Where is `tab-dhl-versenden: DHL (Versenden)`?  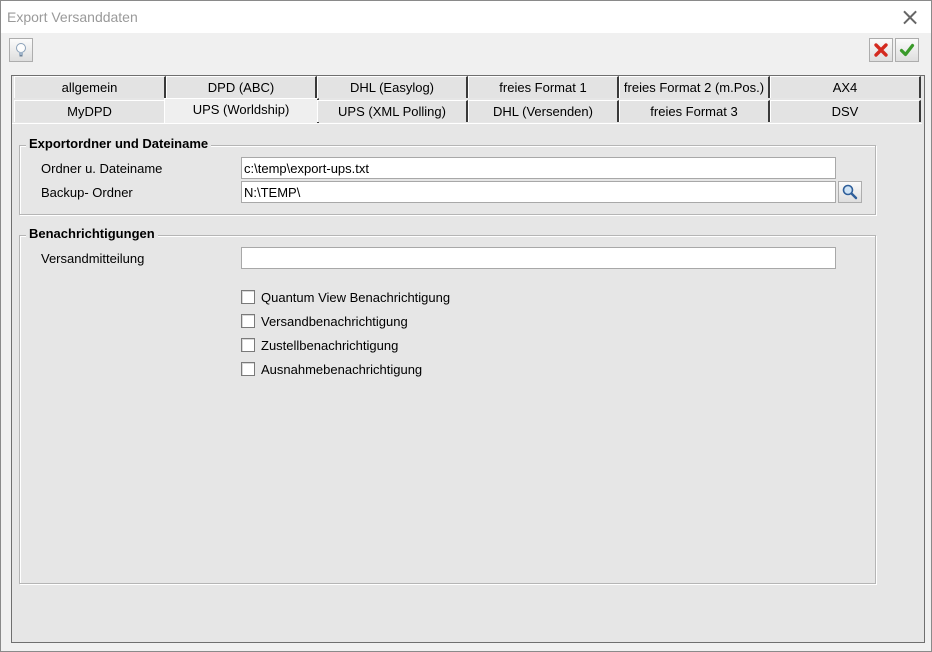 tab-dhl-versenden: DHL (Versenden) is located at coordinates (543, 111).